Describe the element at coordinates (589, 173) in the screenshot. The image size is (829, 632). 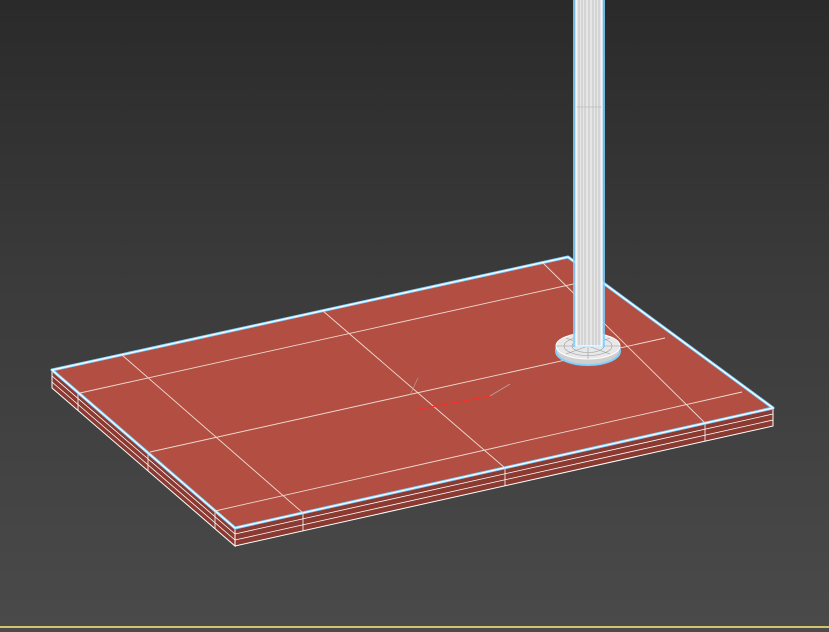
I see `rod` at that location.